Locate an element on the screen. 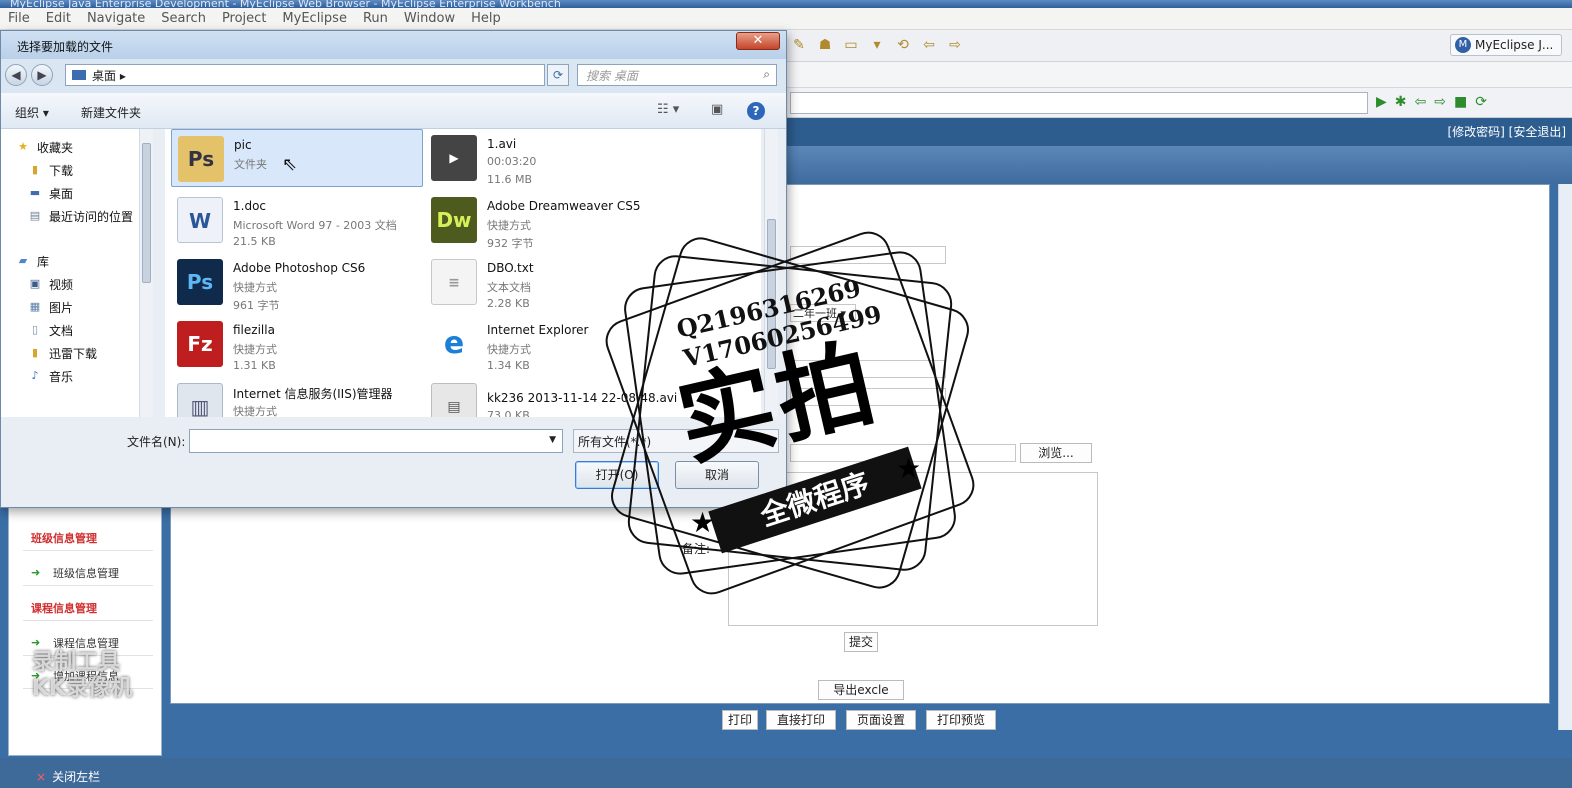 This screenshot has width=1572, height=788. file-name: 1.avi is located at coordinates (502, 144).